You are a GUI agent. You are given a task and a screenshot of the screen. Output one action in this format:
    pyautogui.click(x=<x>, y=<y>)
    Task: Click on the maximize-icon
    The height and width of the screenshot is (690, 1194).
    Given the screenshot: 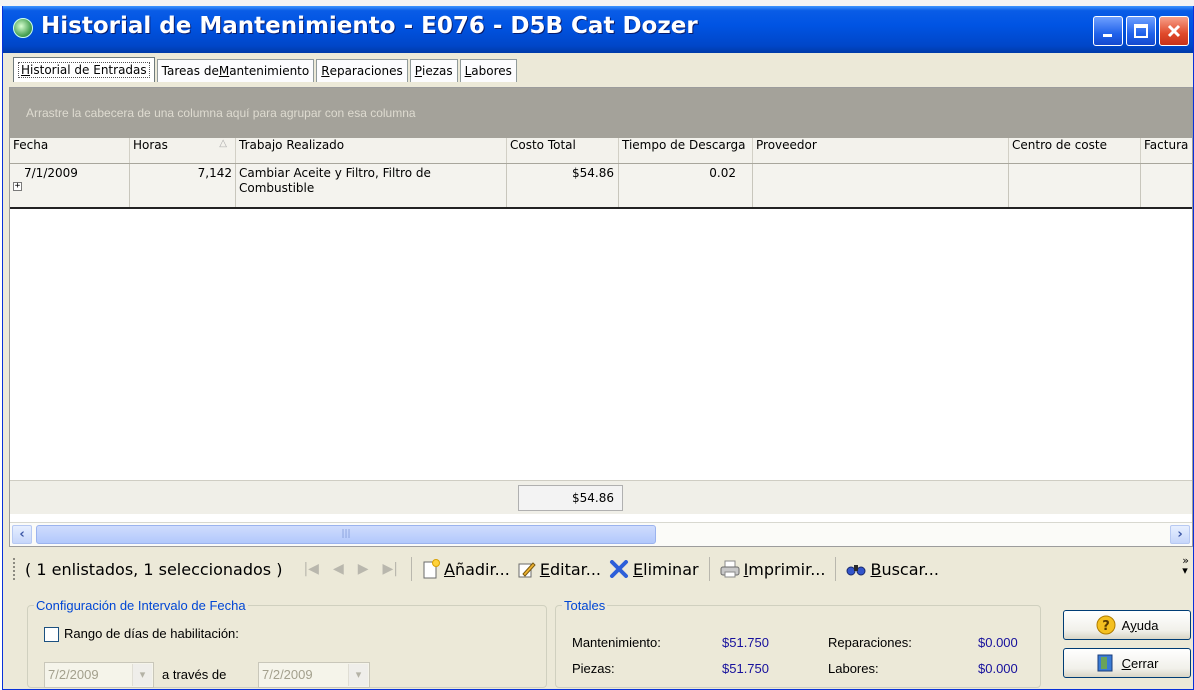 What is the action you would take?
    pyautogui.click(x=1141, y=31)
    